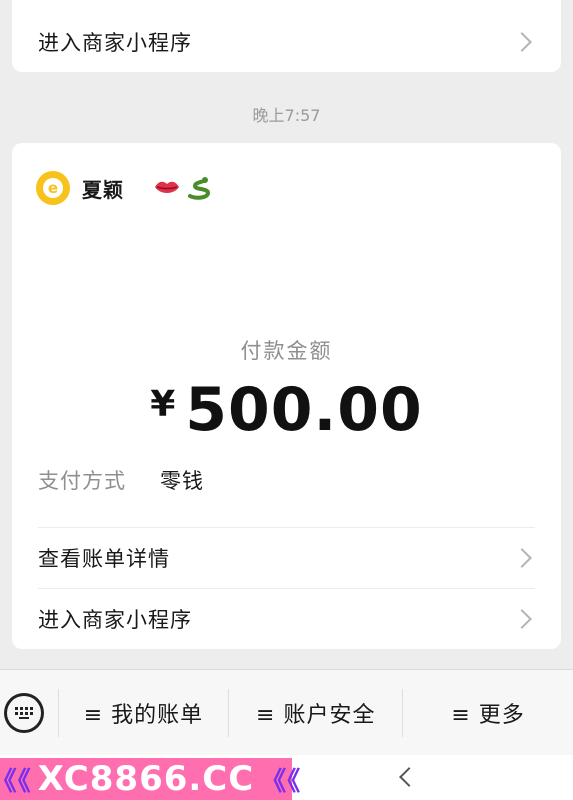  I want to click on amount-label: 付款金额, so click(286, 351).